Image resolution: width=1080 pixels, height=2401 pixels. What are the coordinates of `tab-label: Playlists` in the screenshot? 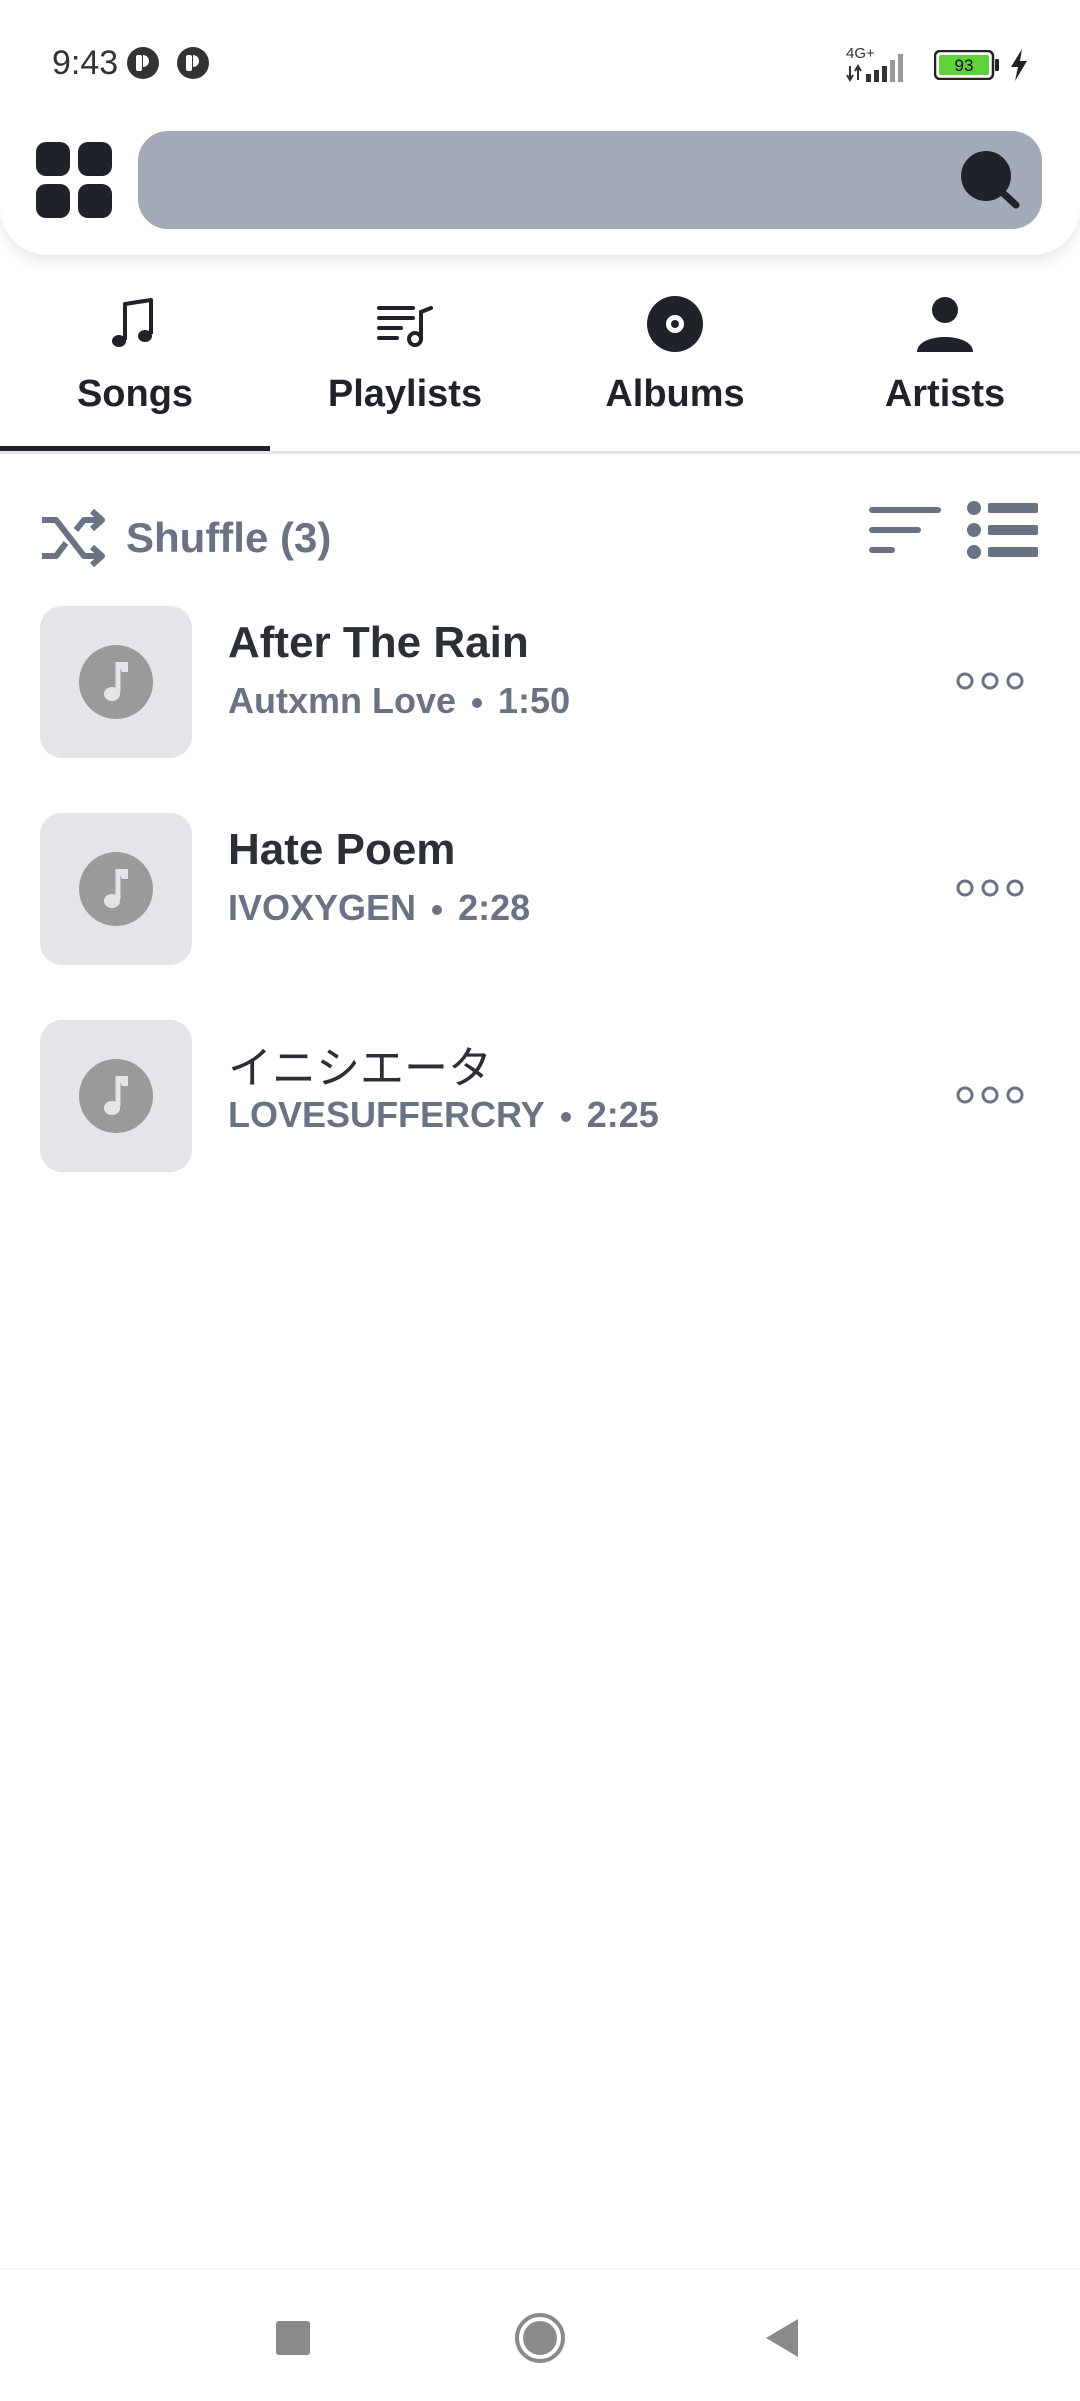 It's located at (405, 394).